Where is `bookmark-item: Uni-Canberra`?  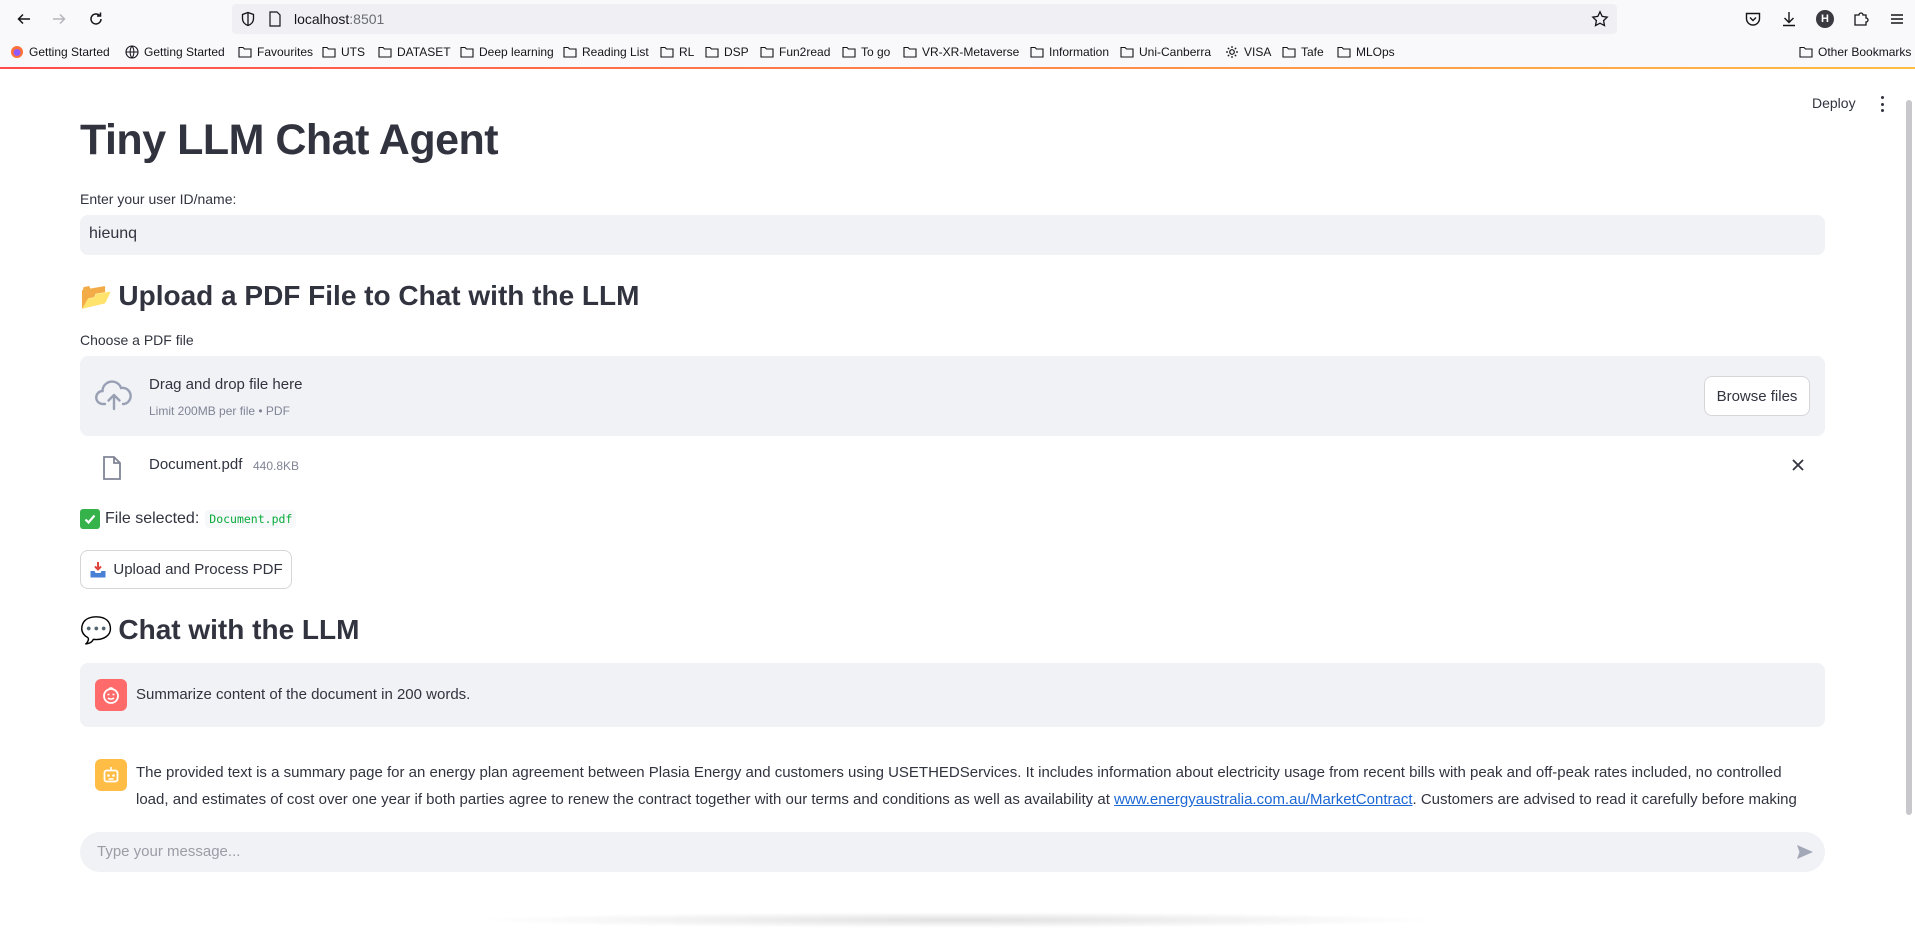 bookmark-item: Uni-Canberra is located at coordinates (1165, 52).